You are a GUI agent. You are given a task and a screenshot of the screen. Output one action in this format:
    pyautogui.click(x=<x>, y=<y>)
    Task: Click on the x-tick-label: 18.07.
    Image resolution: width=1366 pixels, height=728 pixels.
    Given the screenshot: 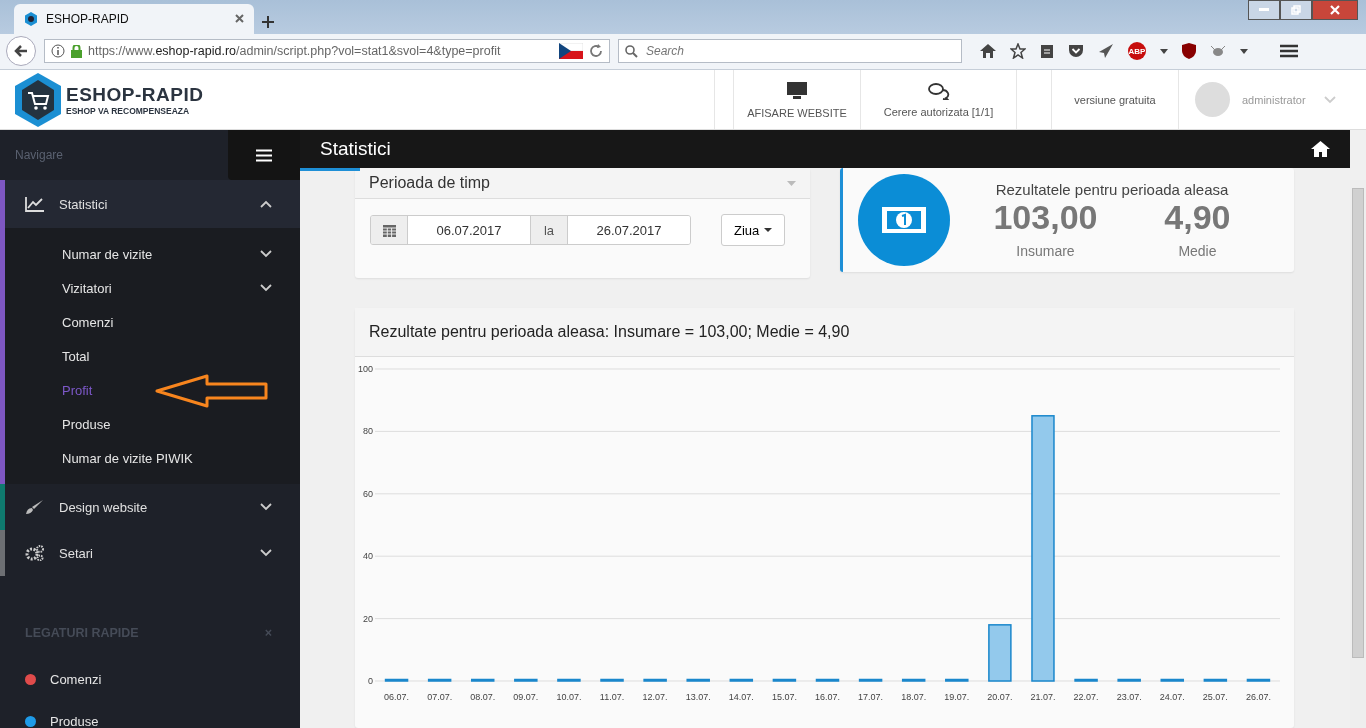 What is the action you would take?
    pyautogui.click(x=914, y=697)
    